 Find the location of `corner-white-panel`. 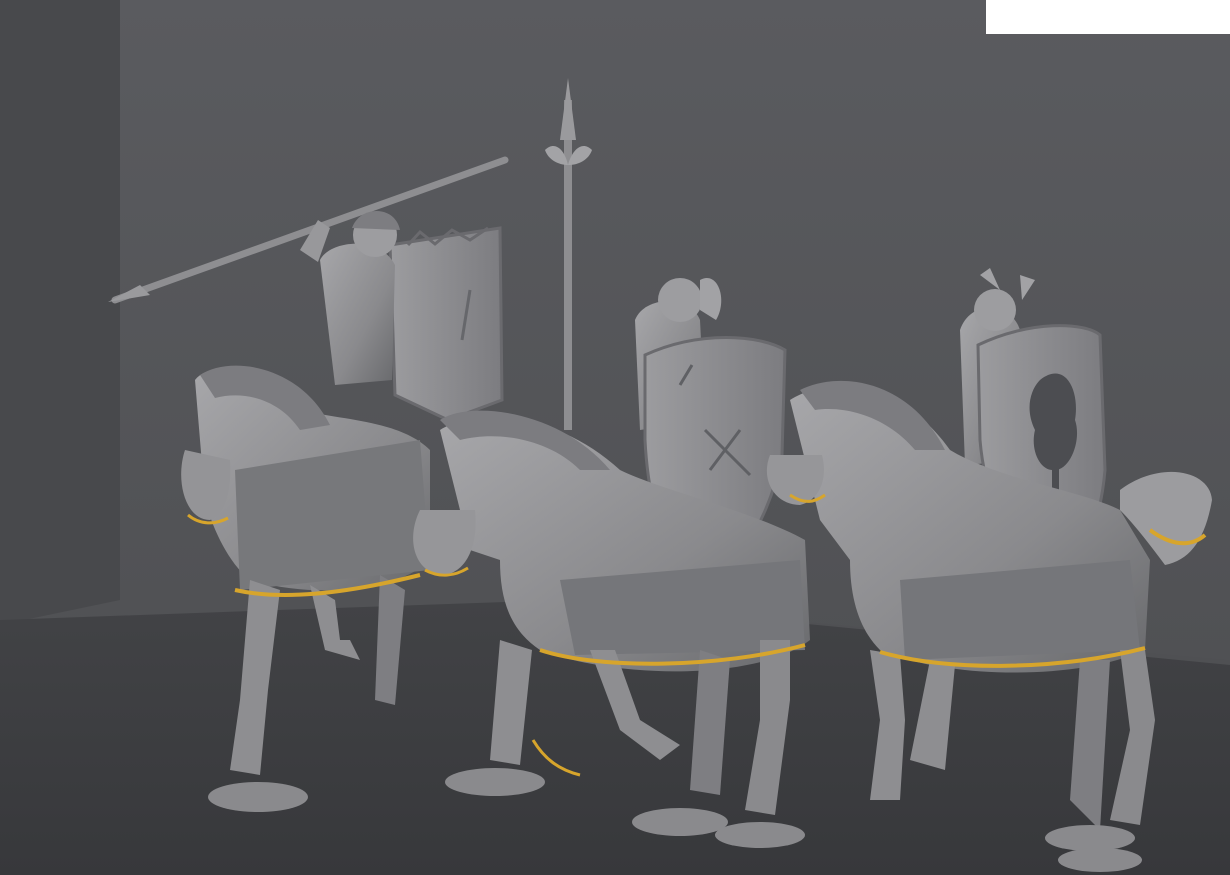

corner-white-panel is located at coordinates (1108, 17).